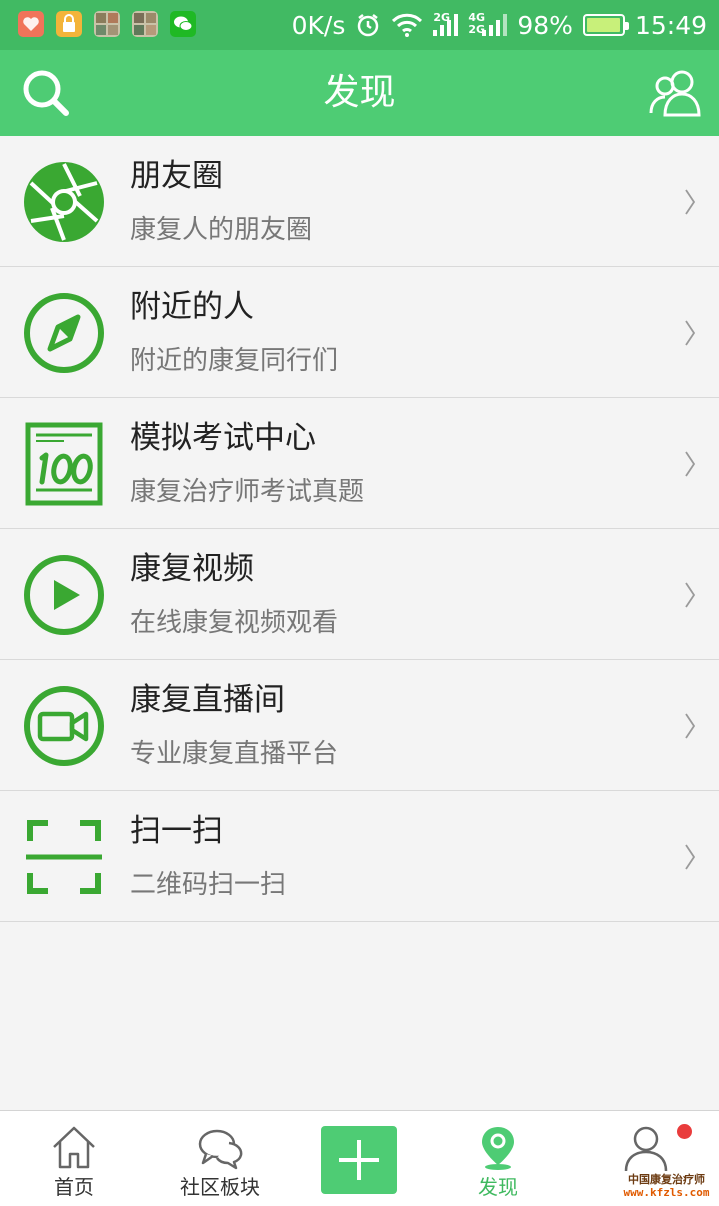  I want to click on nav-label: 社区板块, so click(220, 1187).